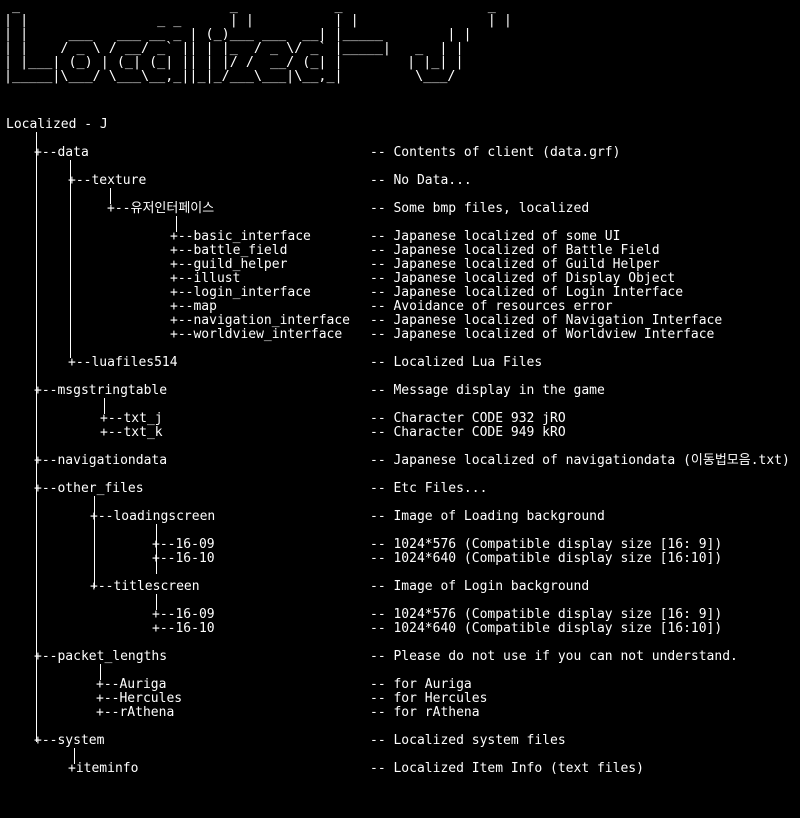 The image size is (800, 818). What do you see at coordinates (135, 712) in the screenshot?
I see `tree-node-label: +--rAthena` at bounding box center [135, 712].